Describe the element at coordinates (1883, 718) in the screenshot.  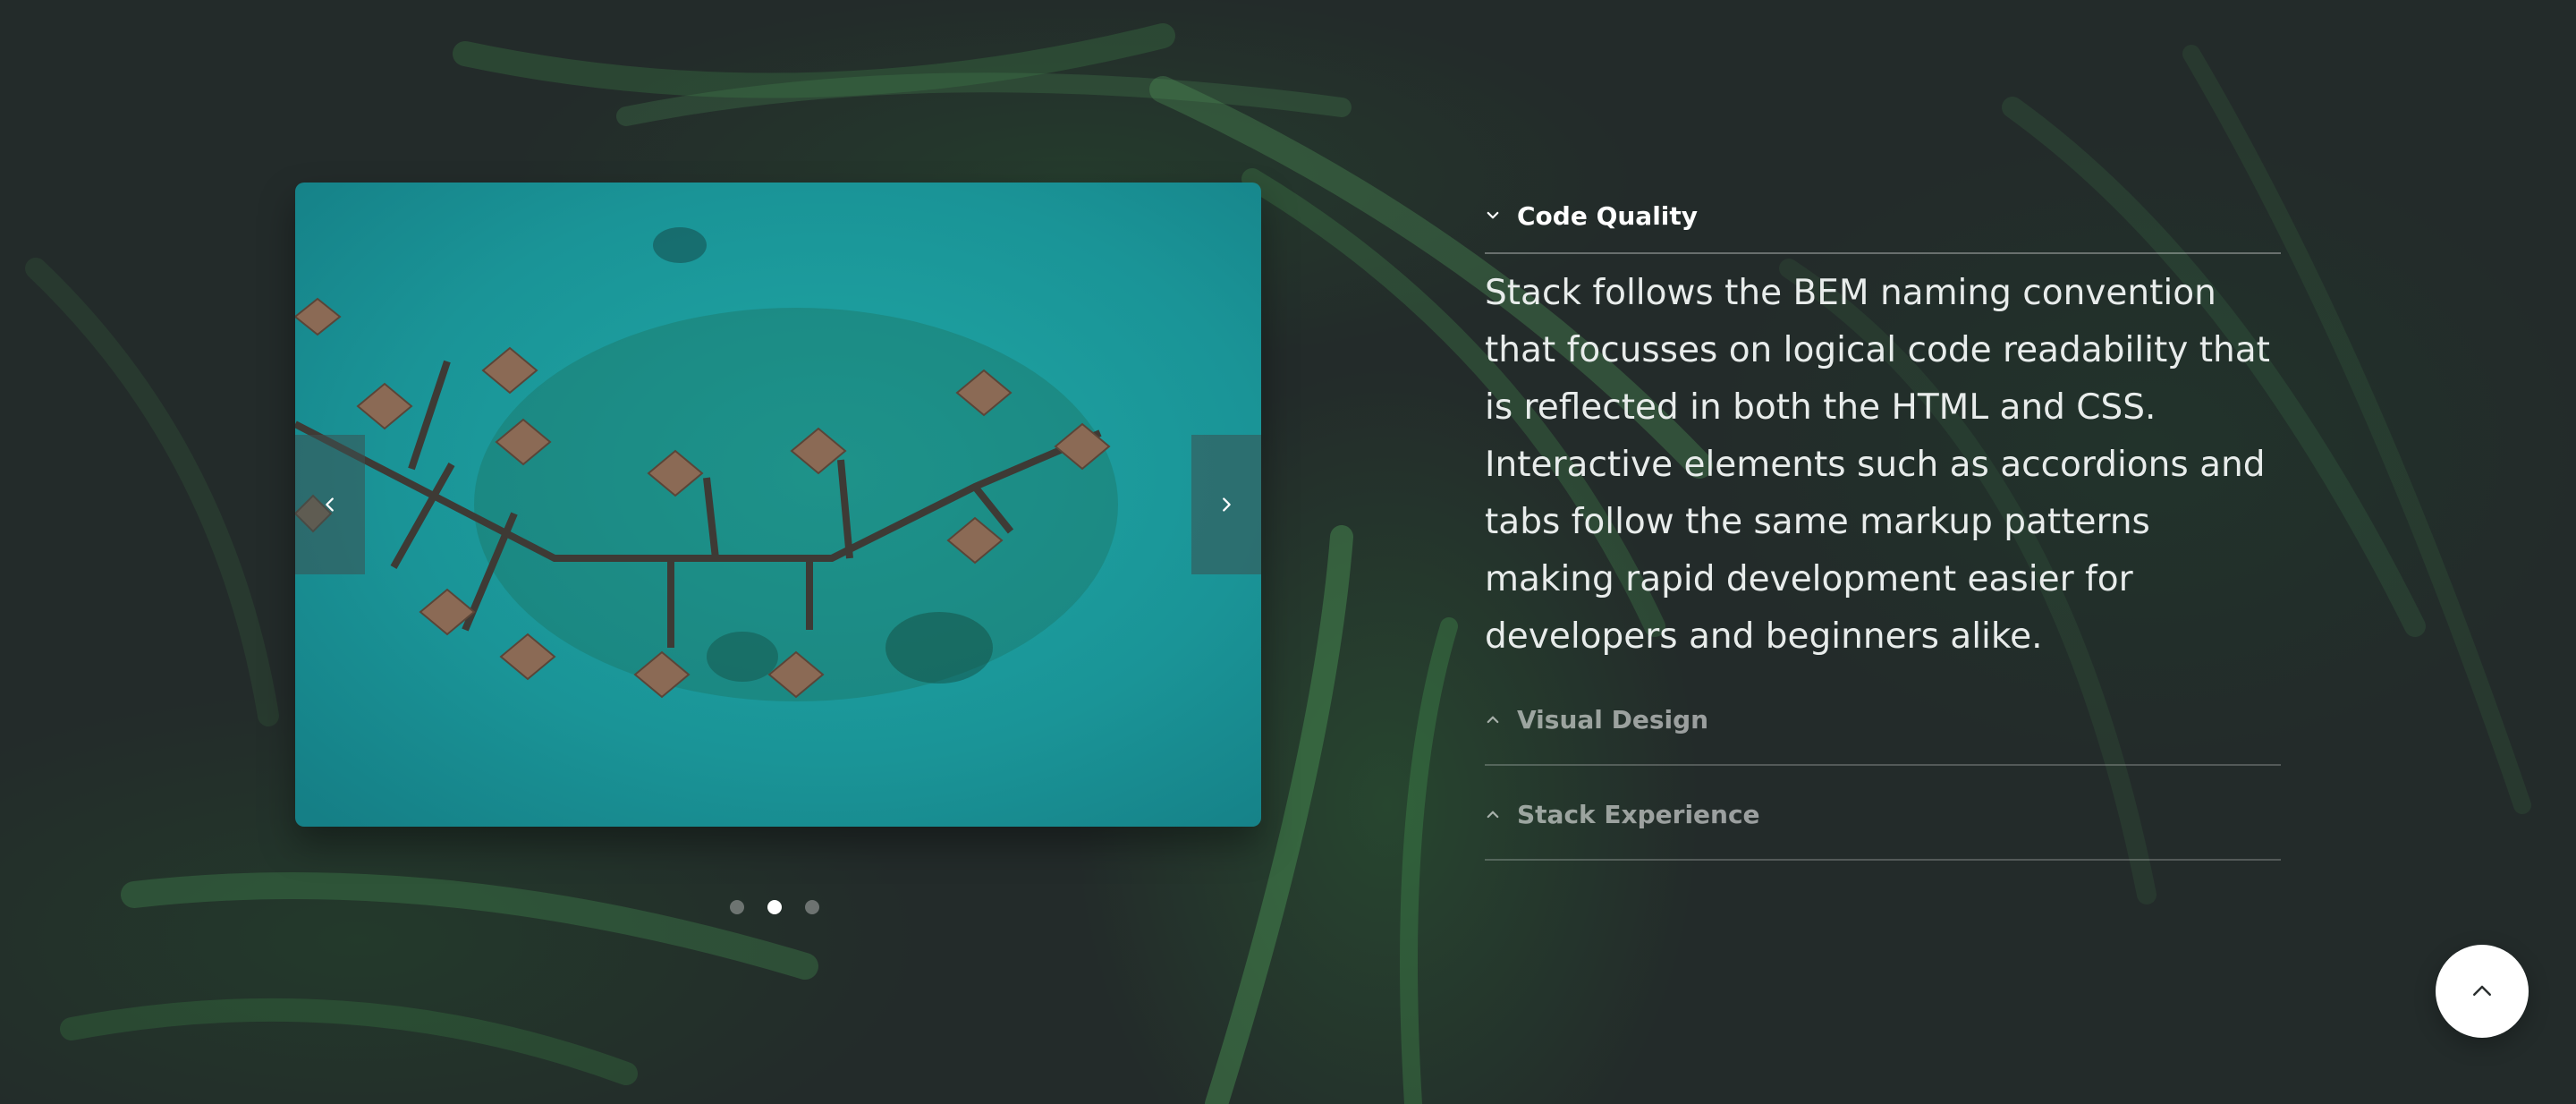
I see `accordion-item-visual-design: Visual Design` at that location.